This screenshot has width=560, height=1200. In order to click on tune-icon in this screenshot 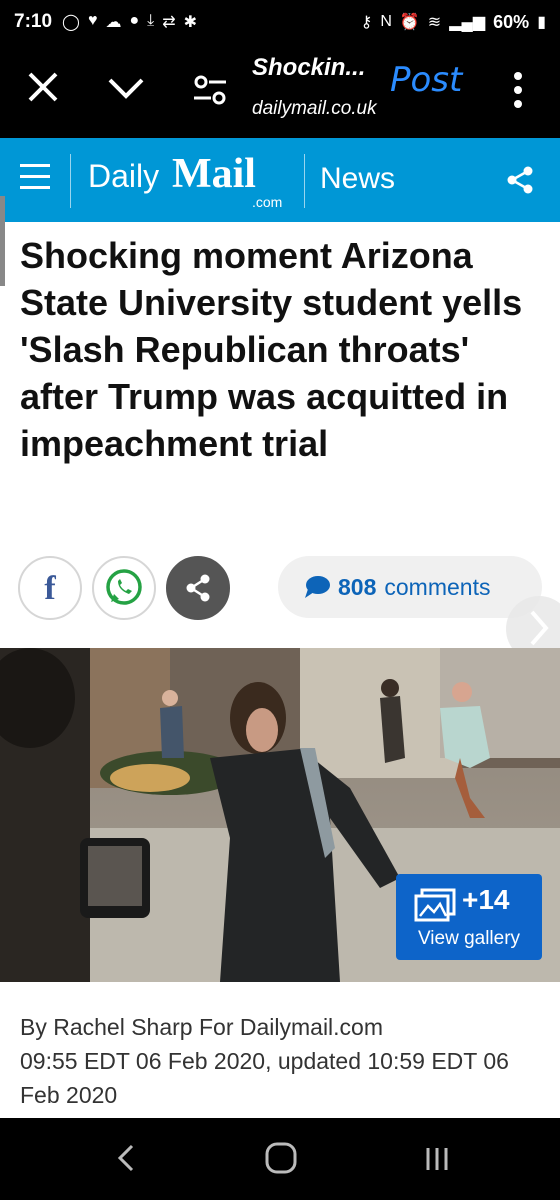, I will do `click(210, 90)`.